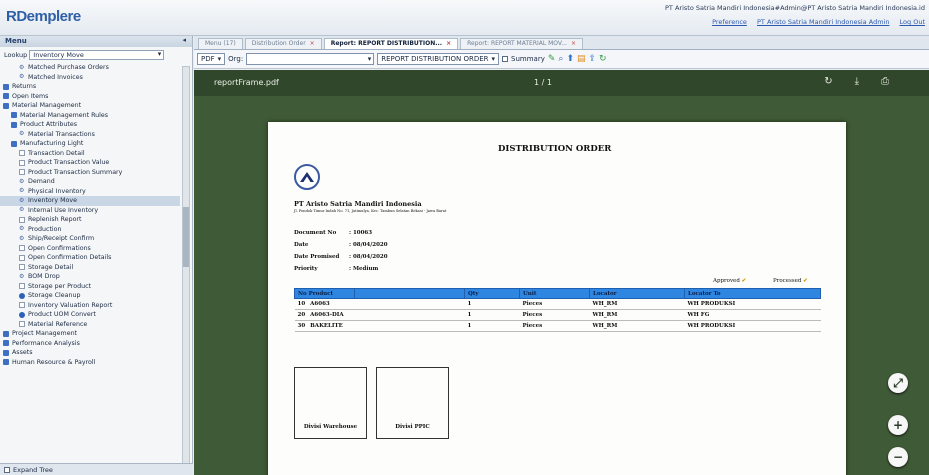 The width and height of the screenshot is (929, 475). Describe the element at coordinates (90, 353) in the screenshot. I see `tree-item: Assets` at that location.